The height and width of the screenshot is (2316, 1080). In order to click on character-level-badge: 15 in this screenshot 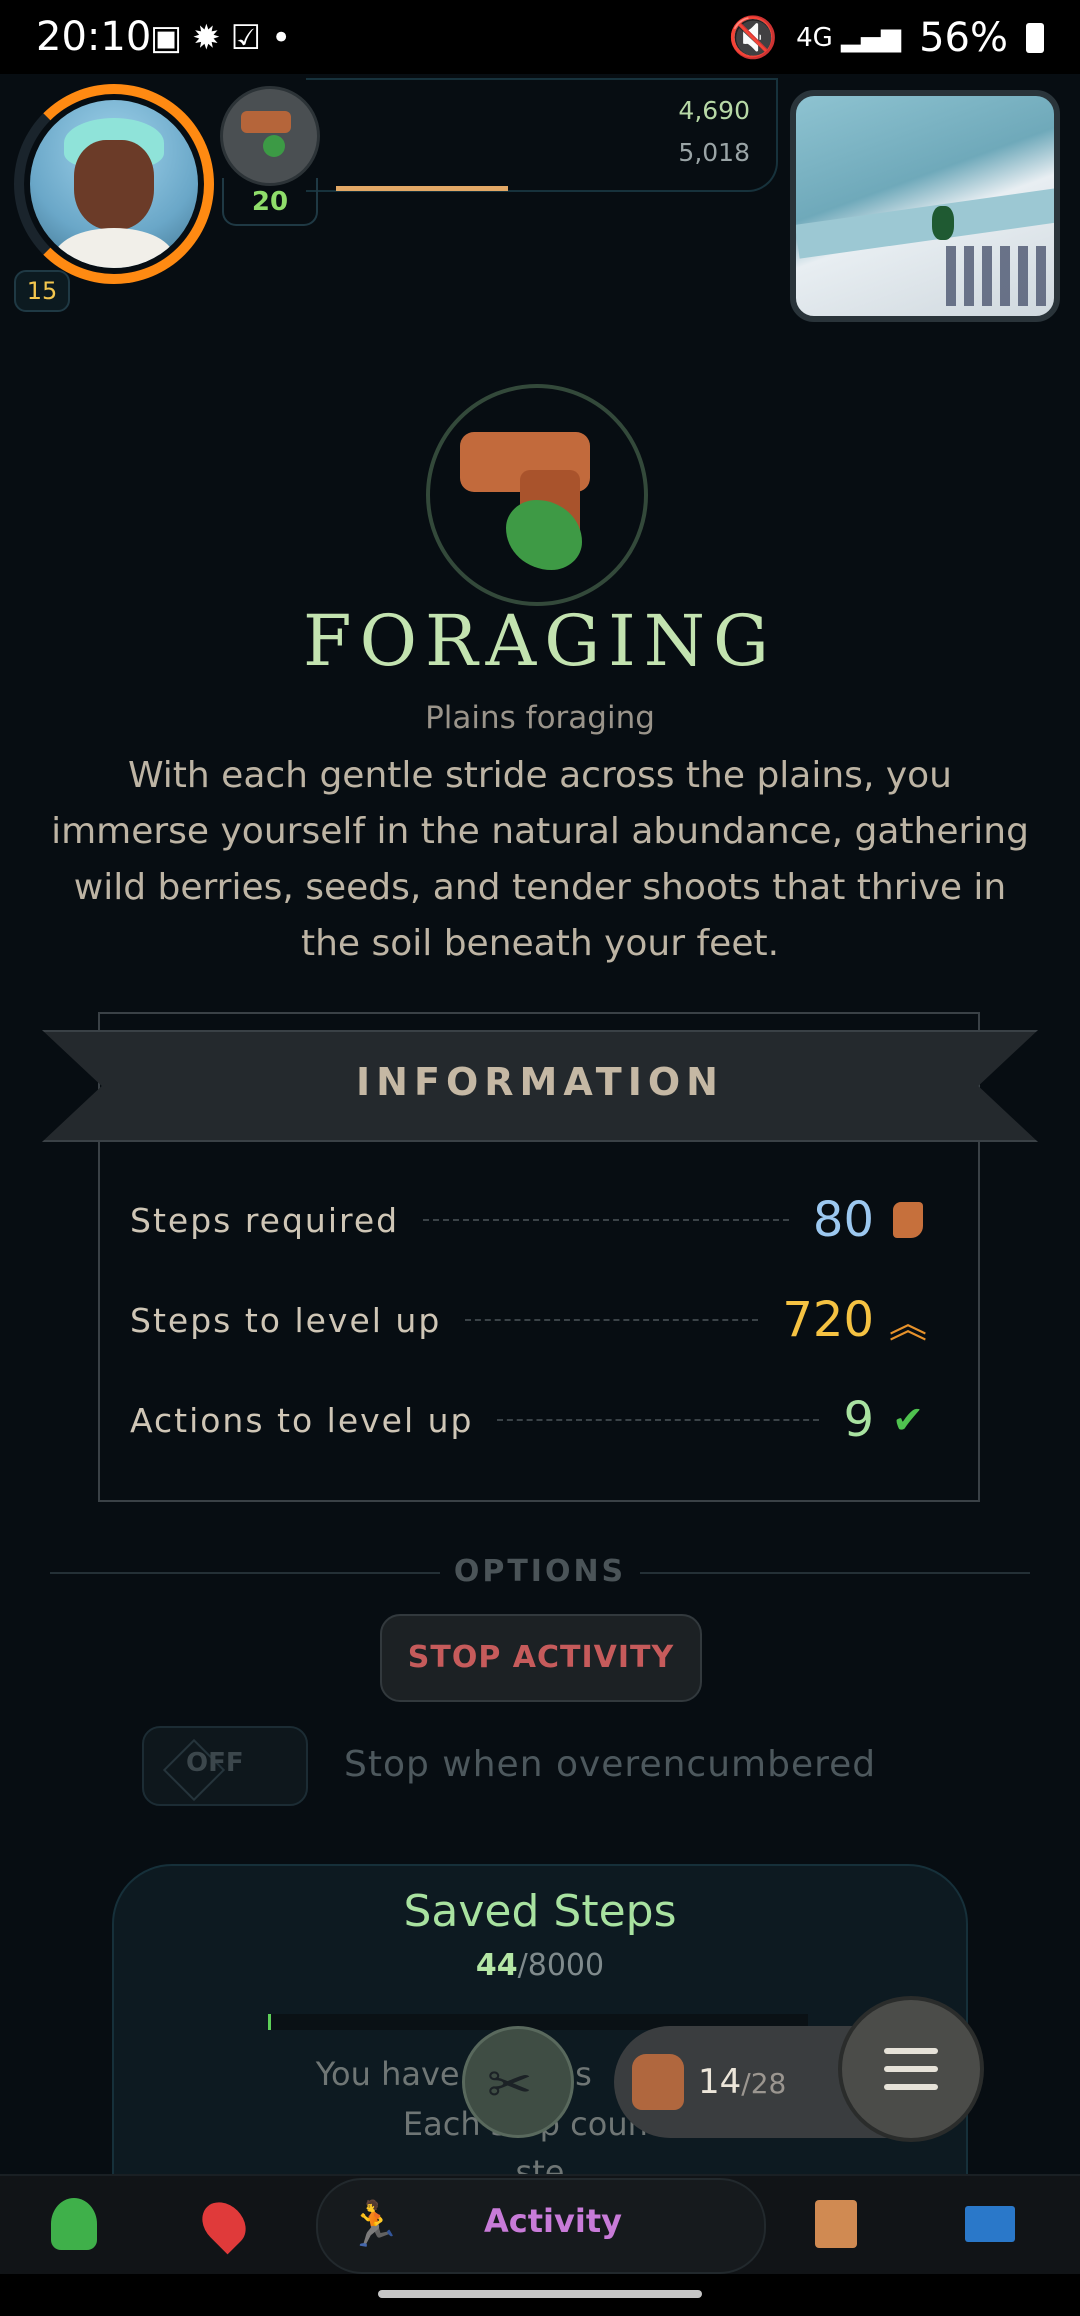, I will do `click(42, 291)`.